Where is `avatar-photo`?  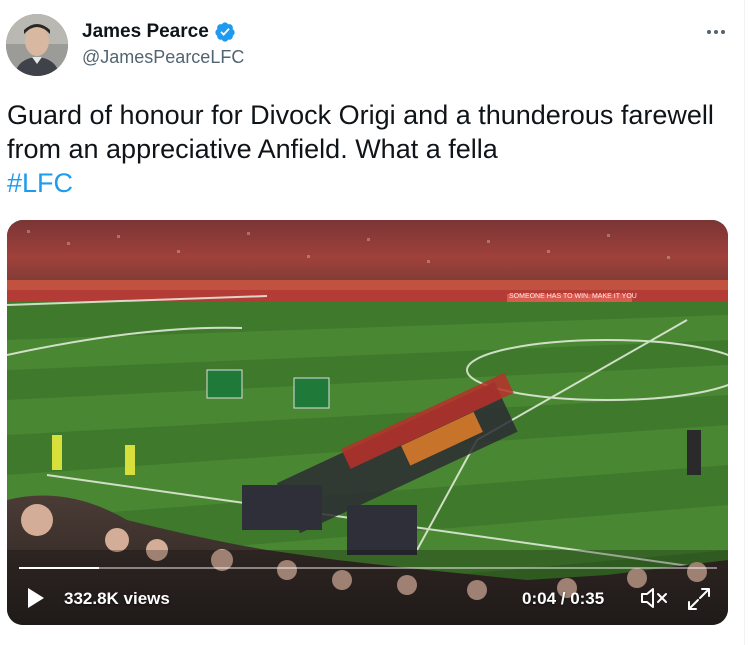
avatar-photo is located at coordinates (37, 45).